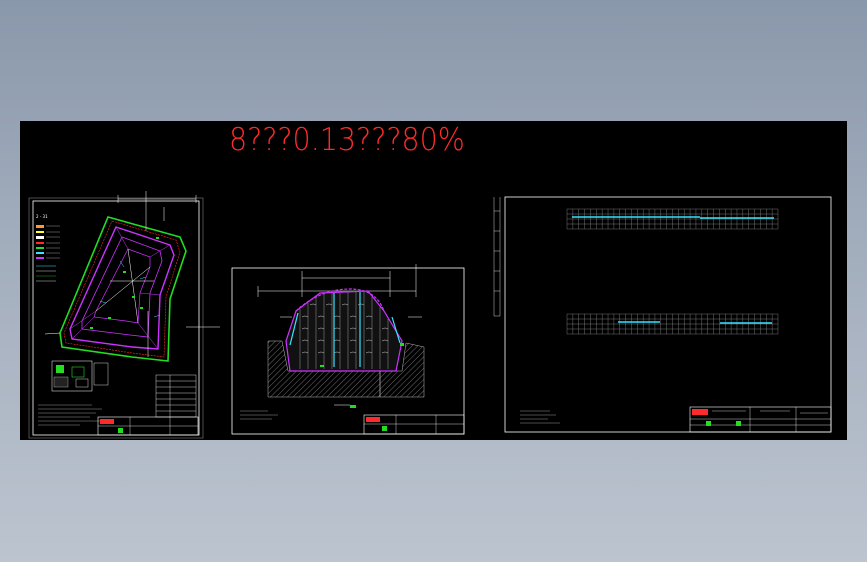 Image resolution: width=867 pixels, height=562 pixels. Describe the element at coordinates (344, 331) in the screenshot. I see `excavation-section` at that location.